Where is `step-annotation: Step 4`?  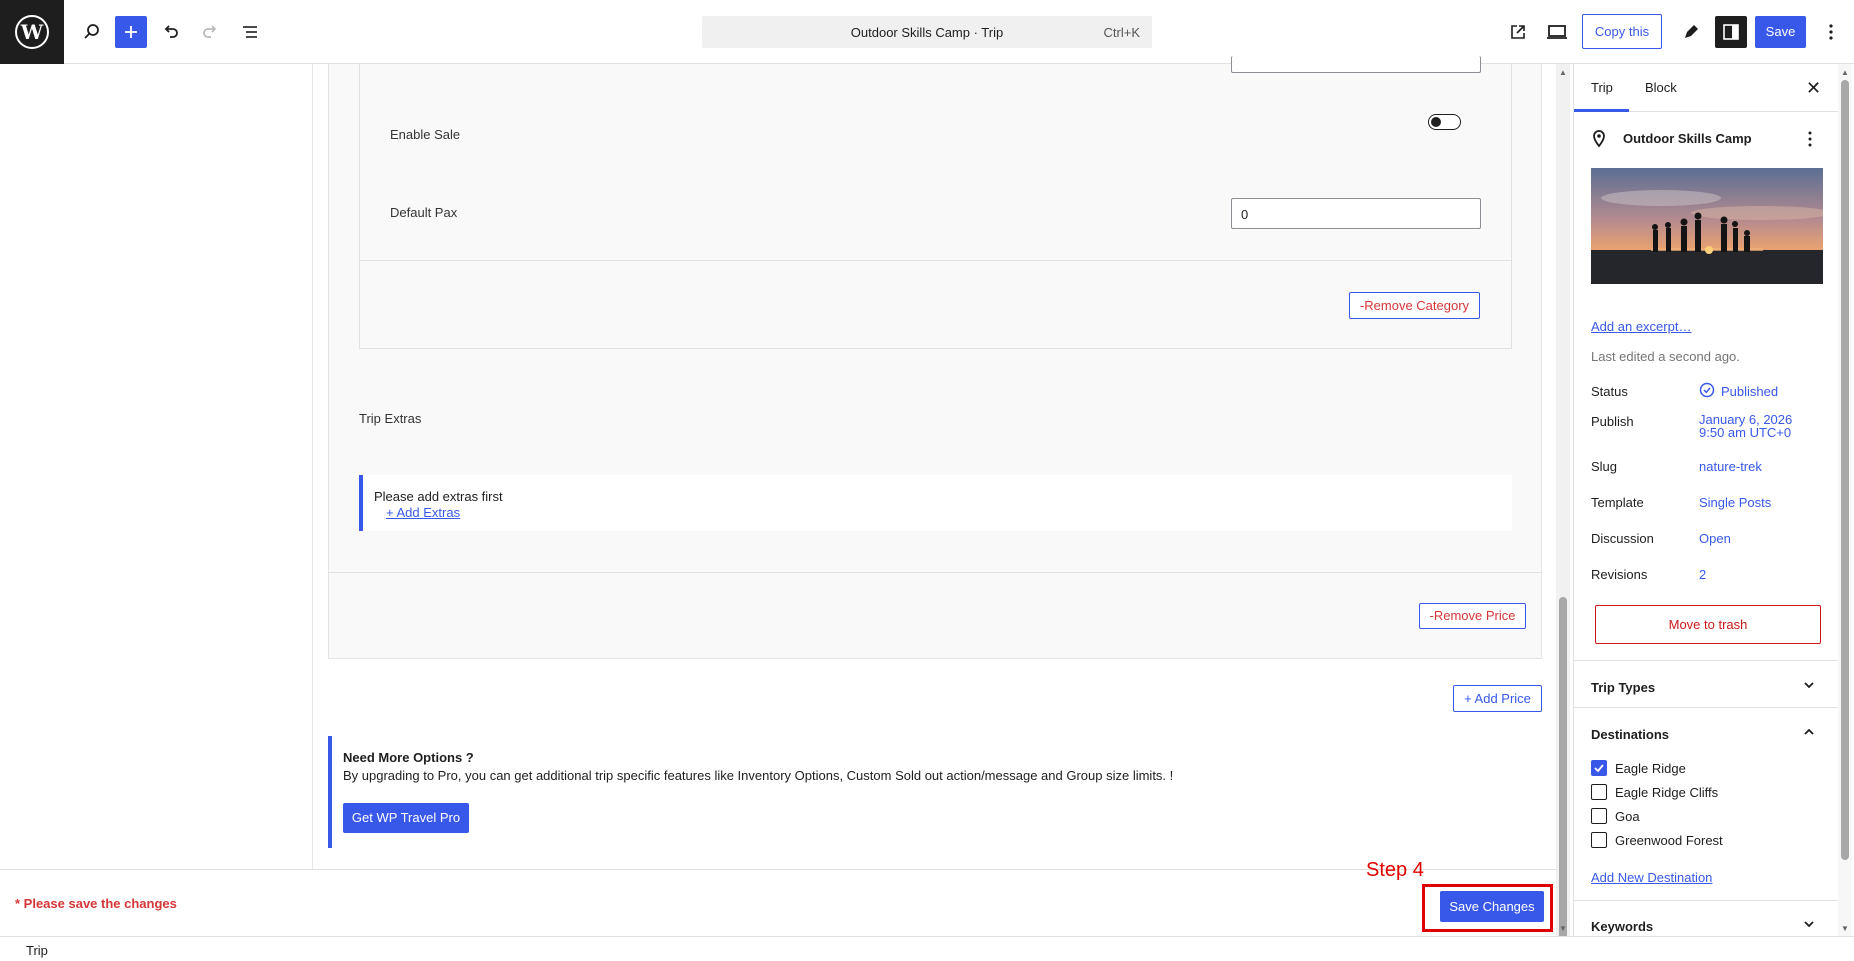
step-annotation: Step 4 is located at coordinates (1395, 870).